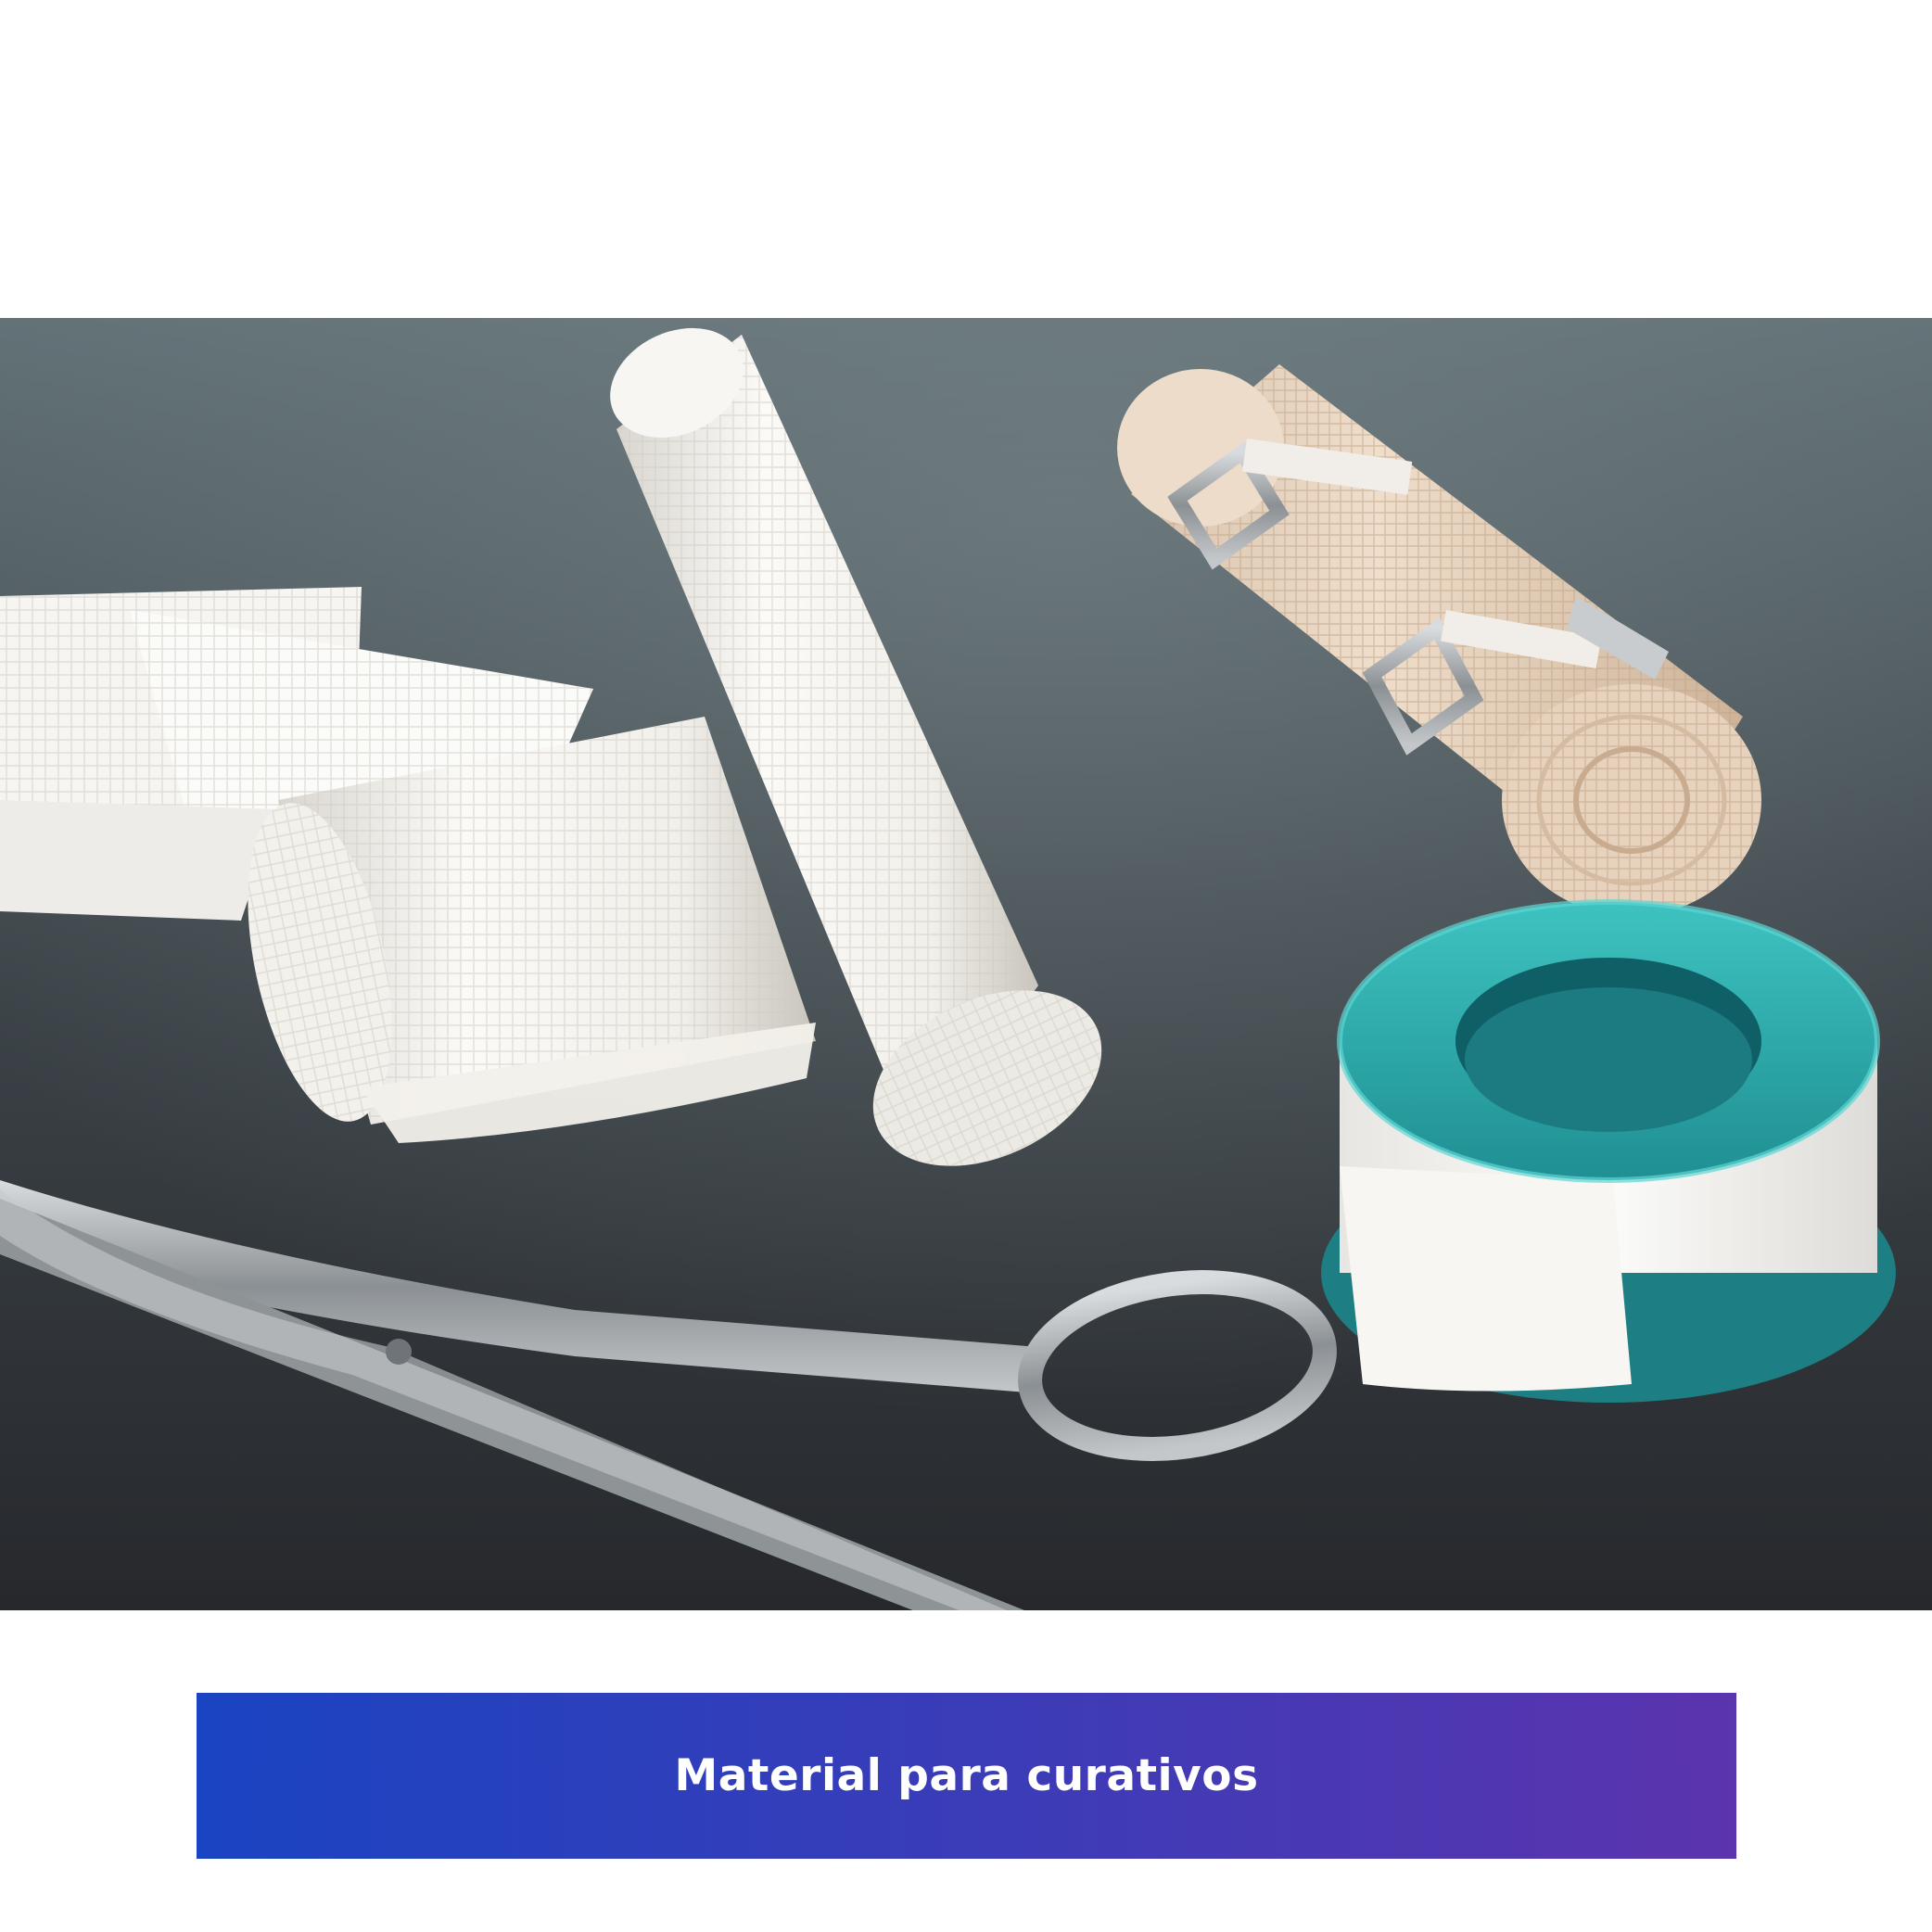 Image resolution: width=1932 pixels, height=1932 pixels. I want to click on caption-banner: Material para curativos, so click(966, 1776).